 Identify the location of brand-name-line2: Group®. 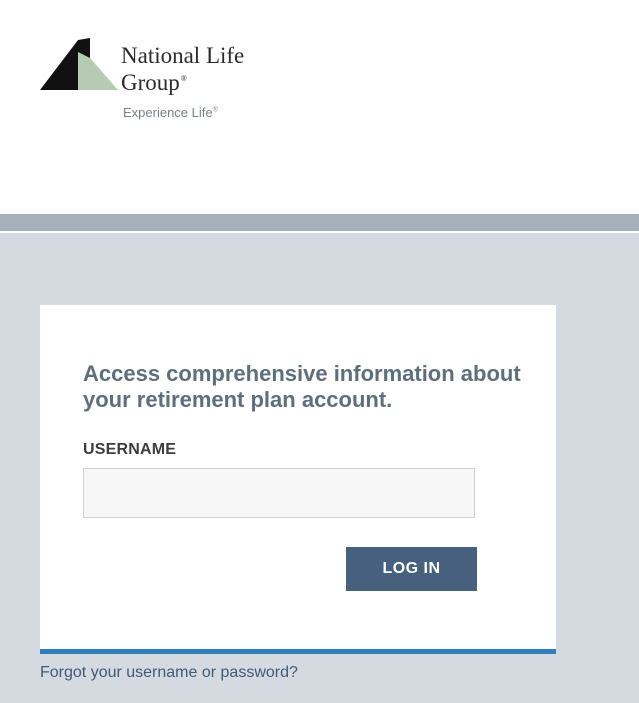
(154, 82).